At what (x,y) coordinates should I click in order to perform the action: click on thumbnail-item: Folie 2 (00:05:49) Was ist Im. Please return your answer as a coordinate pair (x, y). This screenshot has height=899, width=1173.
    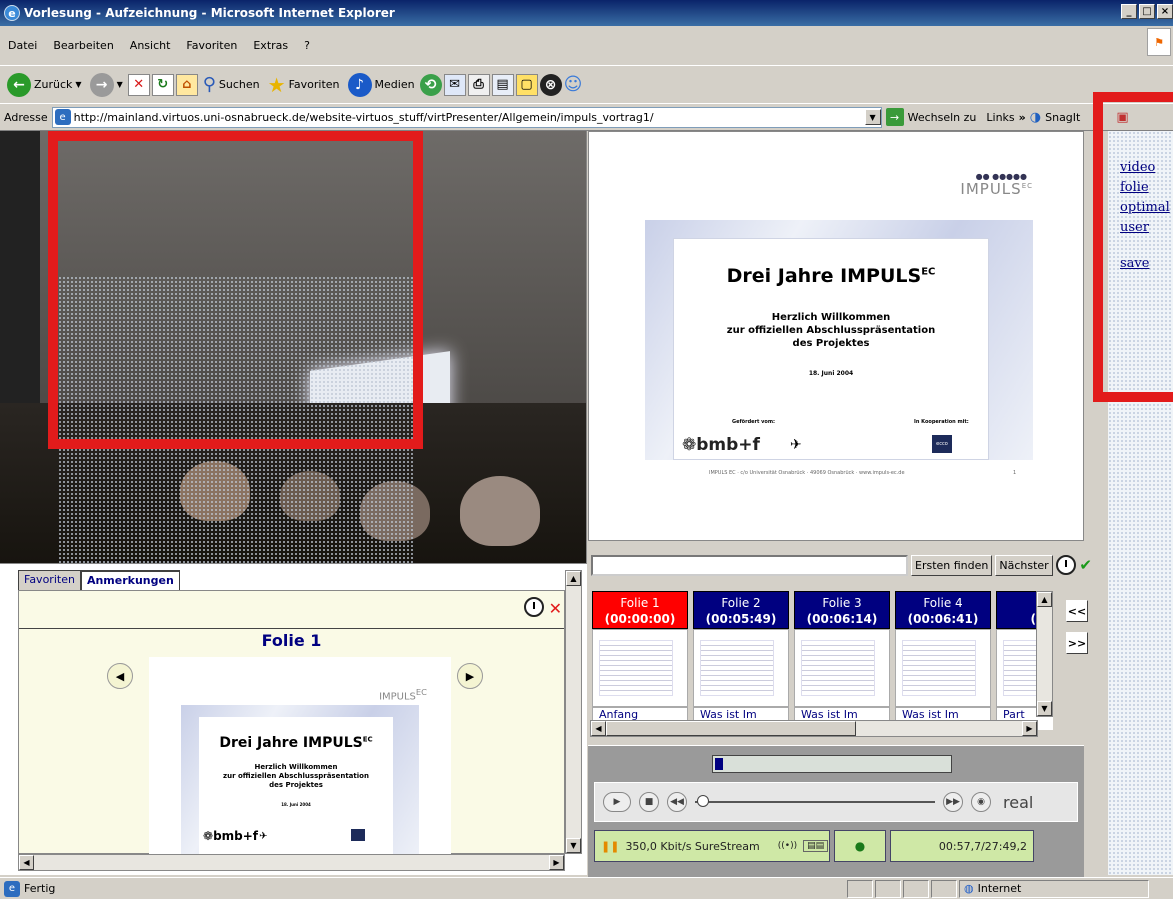
    Looking at the image, I should click on (741, 660).